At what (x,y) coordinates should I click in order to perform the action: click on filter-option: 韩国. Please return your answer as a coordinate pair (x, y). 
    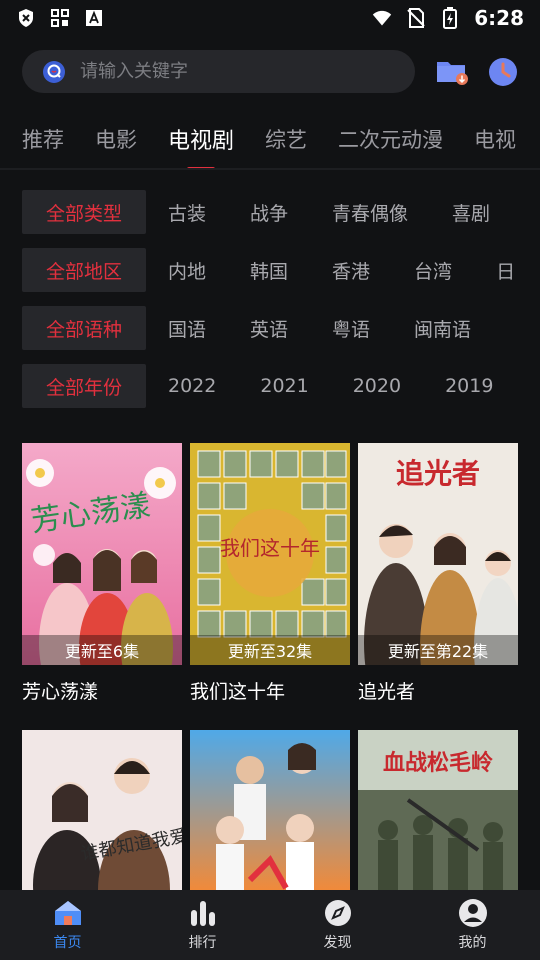
    Looking at the image, I should click on (269, 270).